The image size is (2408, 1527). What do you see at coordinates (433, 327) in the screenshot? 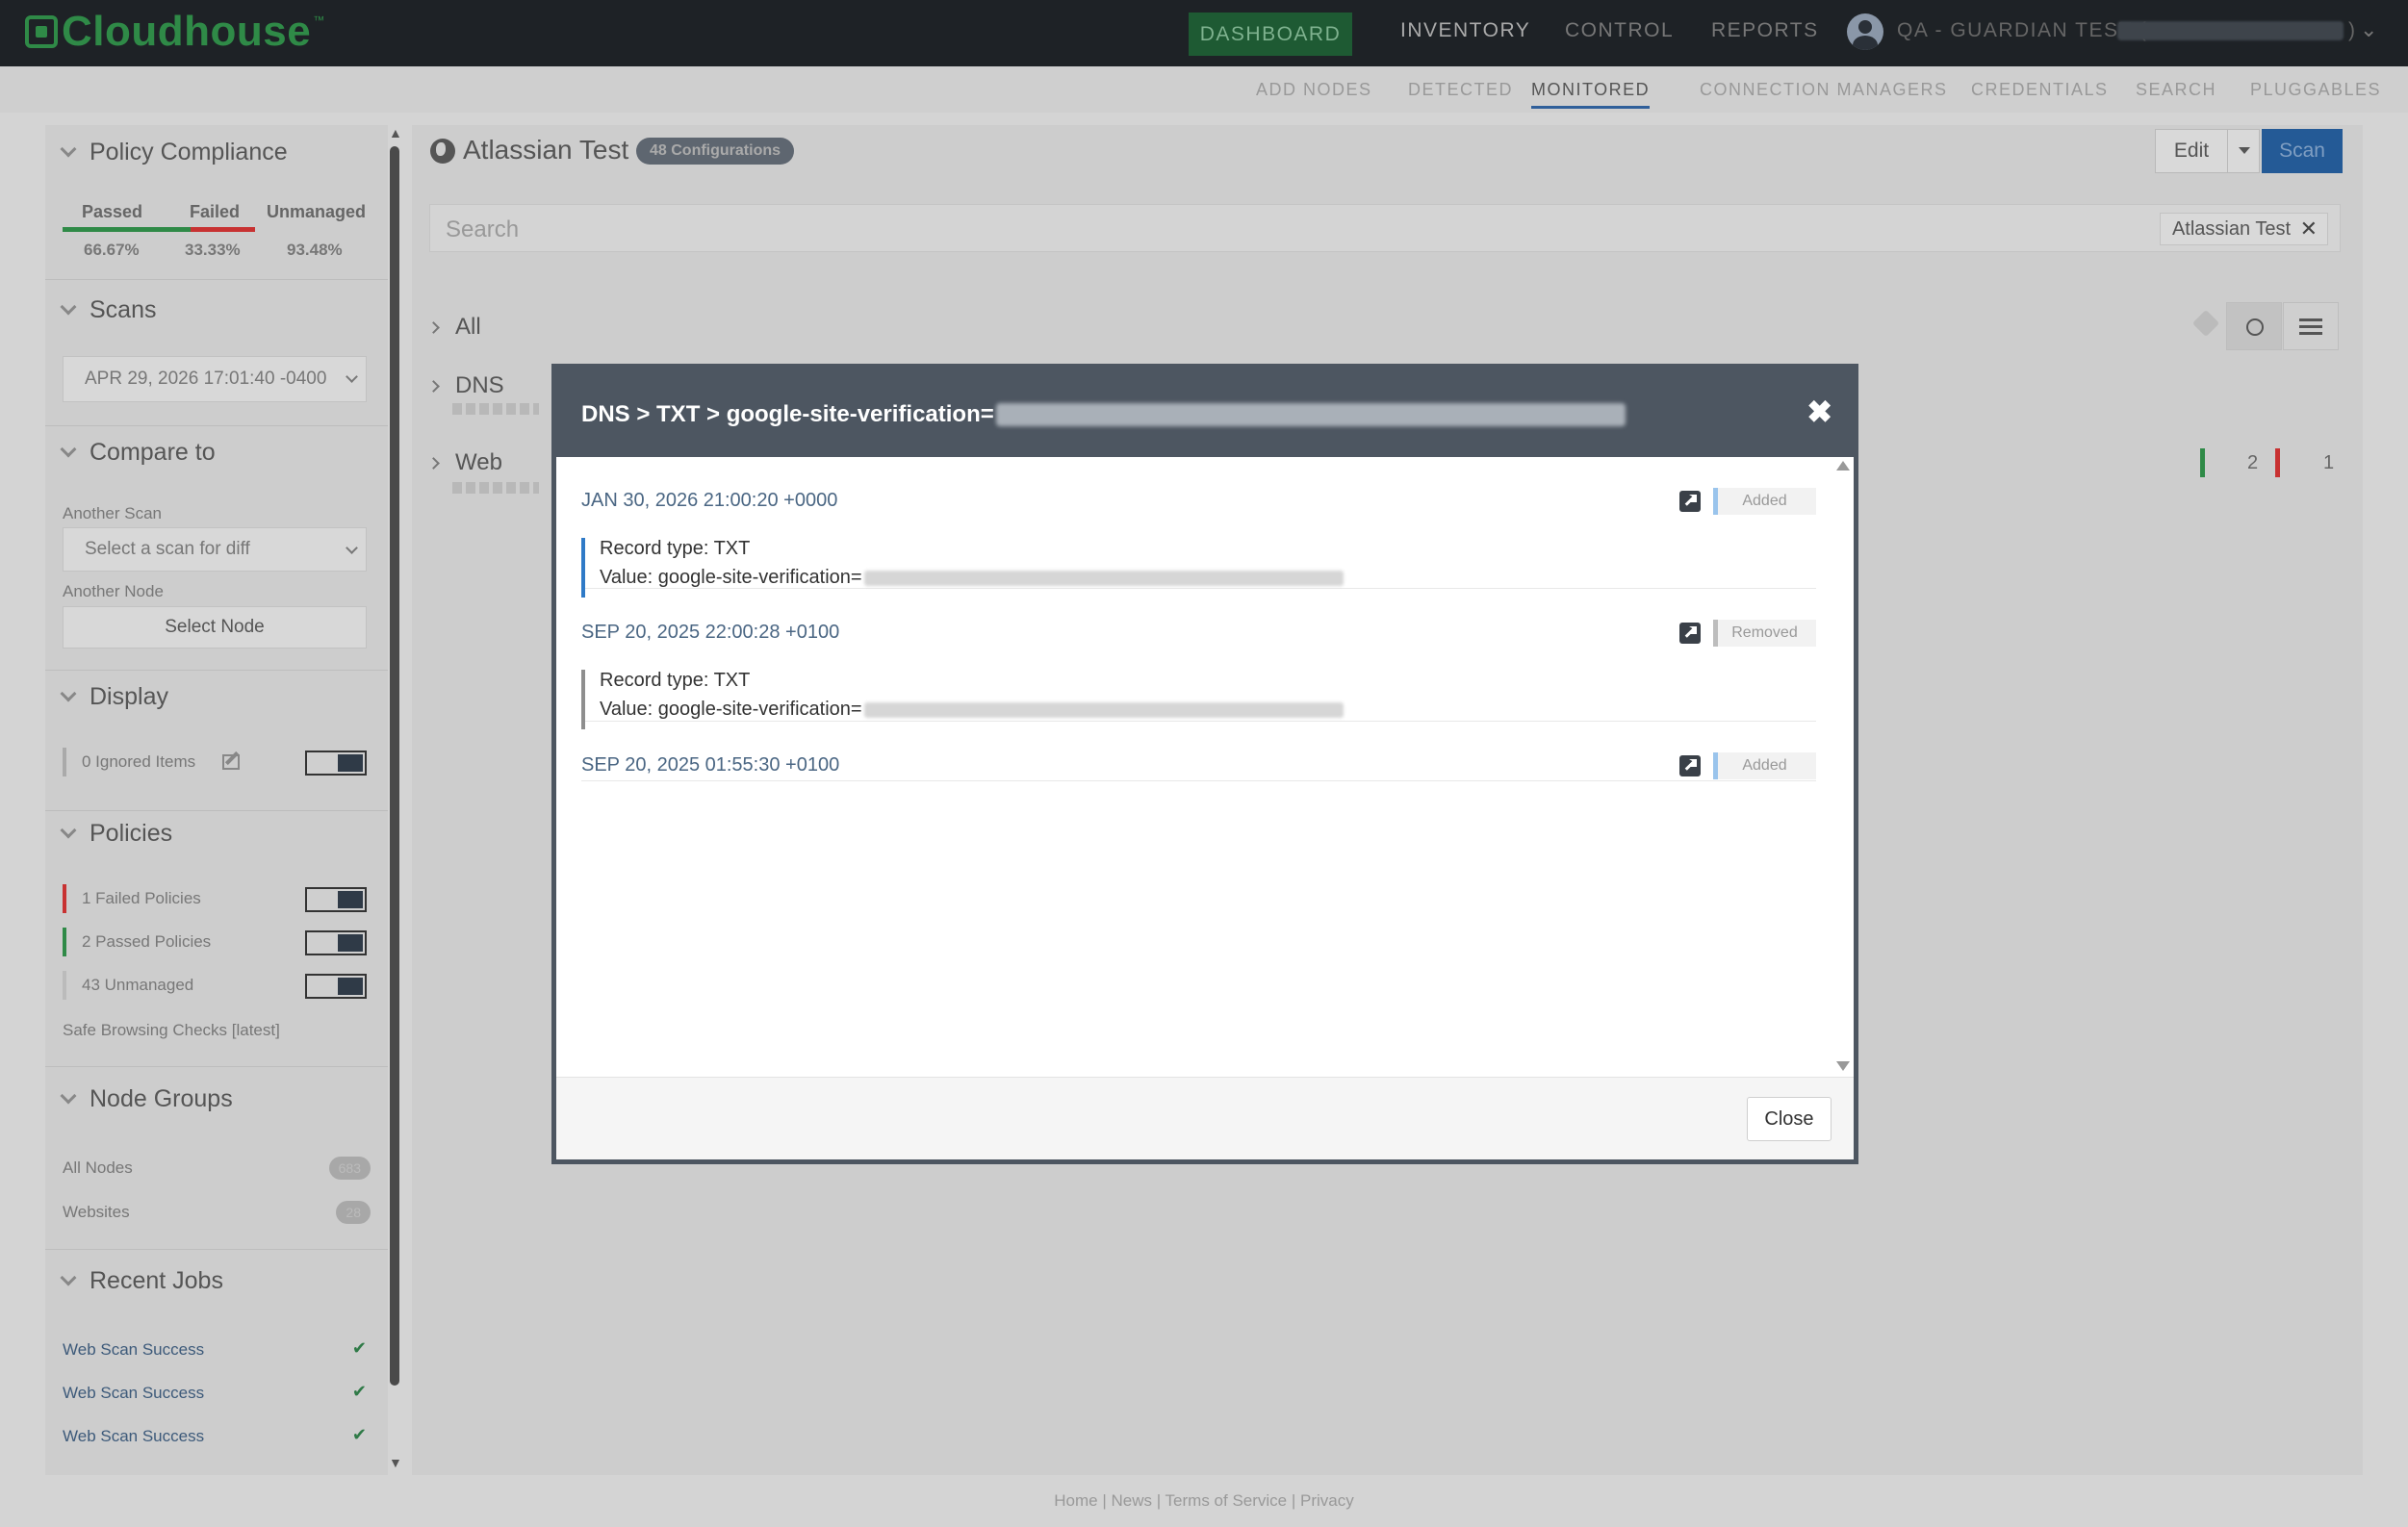
I see `chevron-right-icon` at bounding box center [433, 327].